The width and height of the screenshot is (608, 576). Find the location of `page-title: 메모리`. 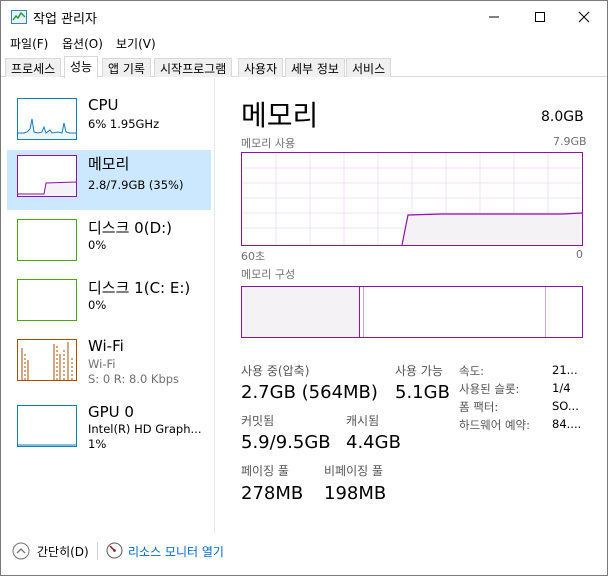

page-title: 메모리 is located at coordinates (280, 115).